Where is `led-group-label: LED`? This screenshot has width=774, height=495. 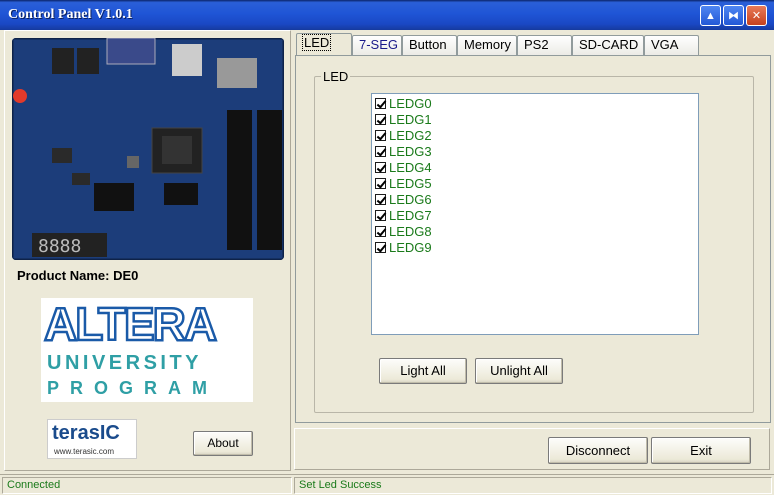
led-group-label: LED is located at coordinates (336, 76).